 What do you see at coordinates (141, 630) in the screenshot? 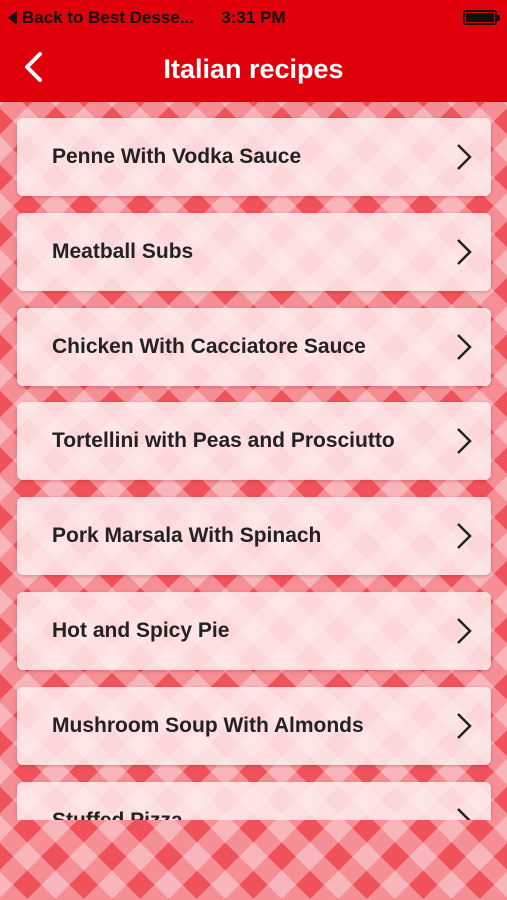
I see `recipe-label: Hot and Spicy Pie` at bounding box center [141, 630].